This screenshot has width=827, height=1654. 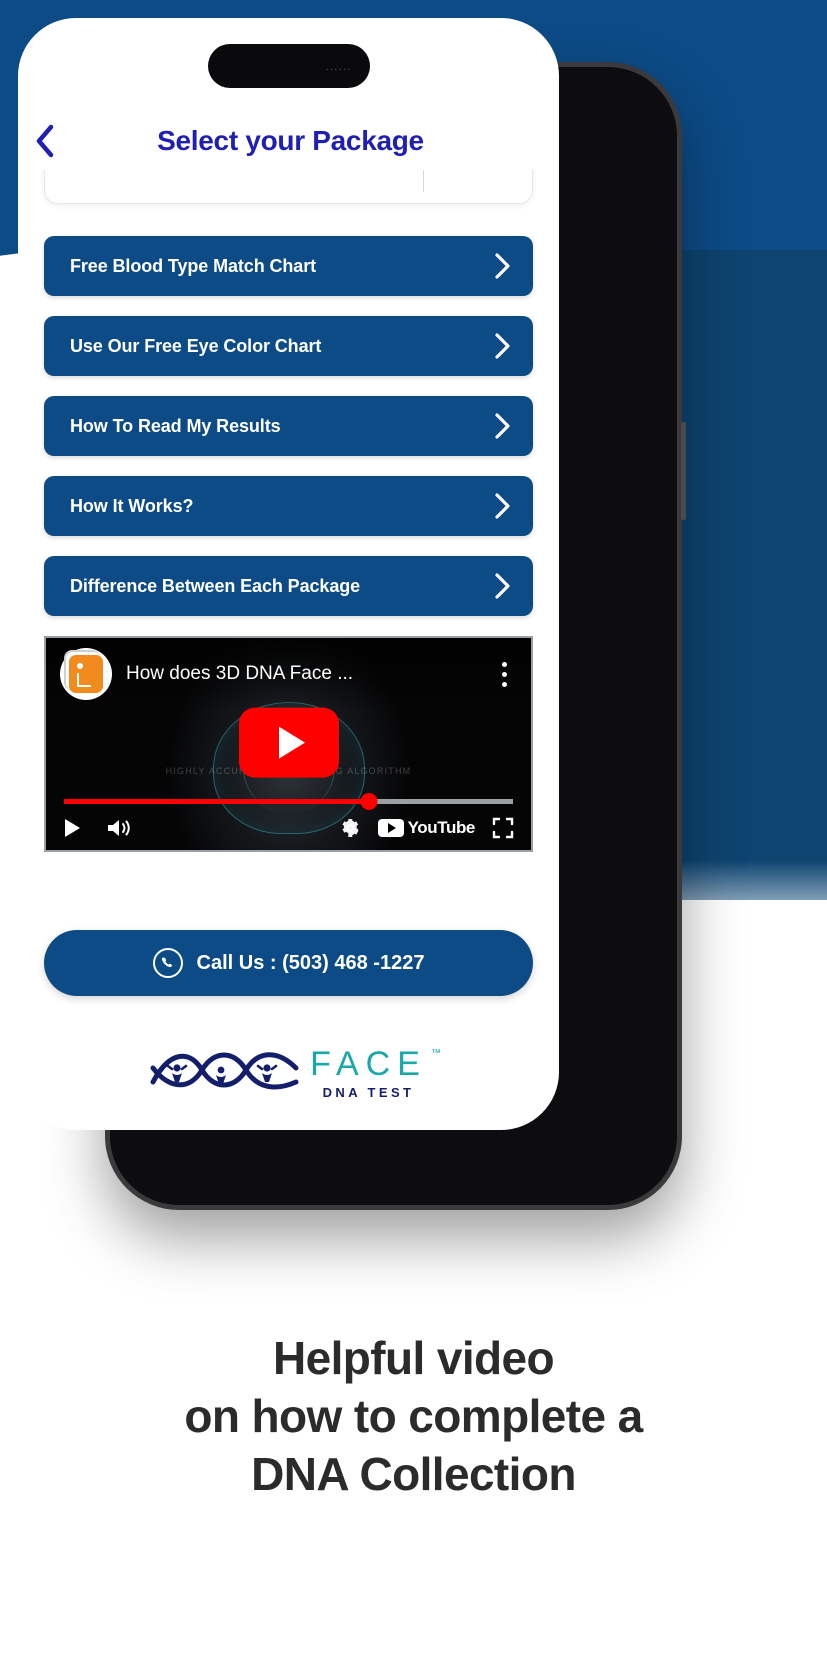 What do you see at coordinates (413, 1473) in the screenshot?
I see `caption-line-3: DNA Collection` at bounding box center [413, 1473].